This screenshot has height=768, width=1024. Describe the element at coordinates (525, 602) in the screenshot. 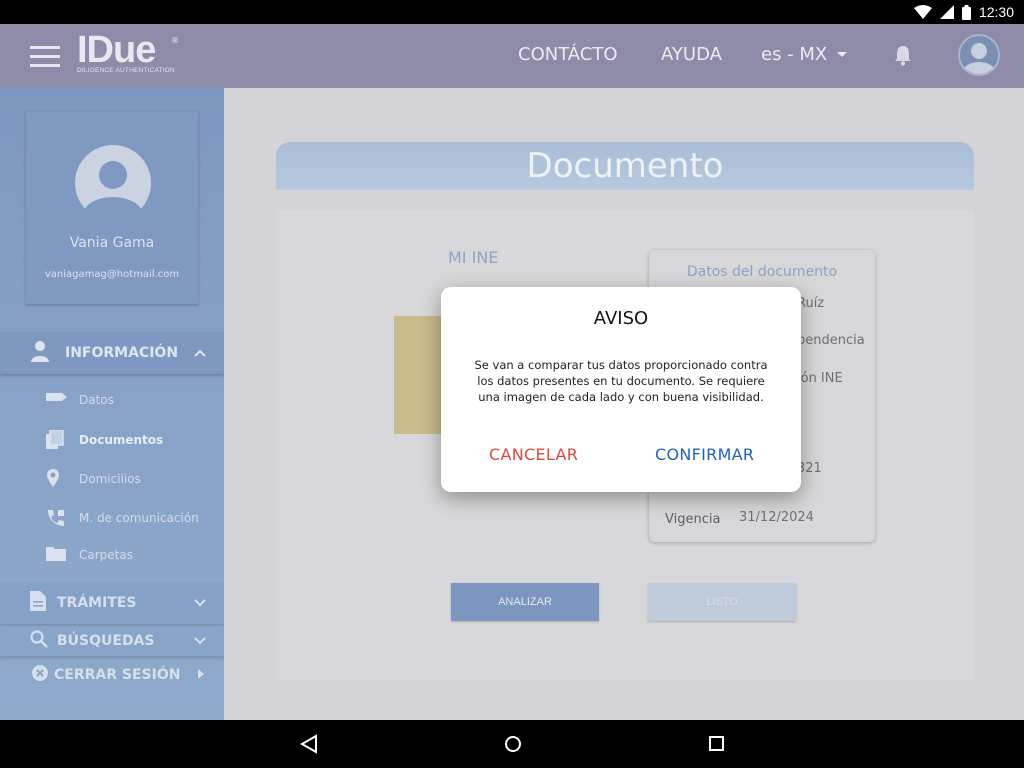

I see `analyze-button: ANALIZAR` at that location.